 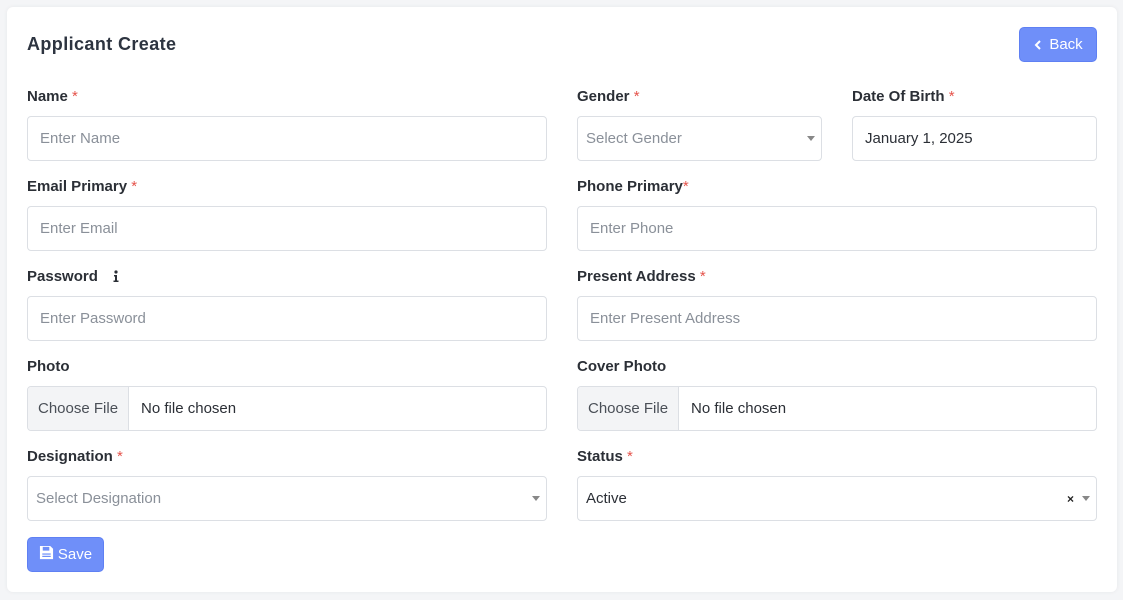 What do you see at coordinates (79, 408) in the screenshot?
I see `photo-choose-file-button: Choose File` at bounding box center [79, 408].